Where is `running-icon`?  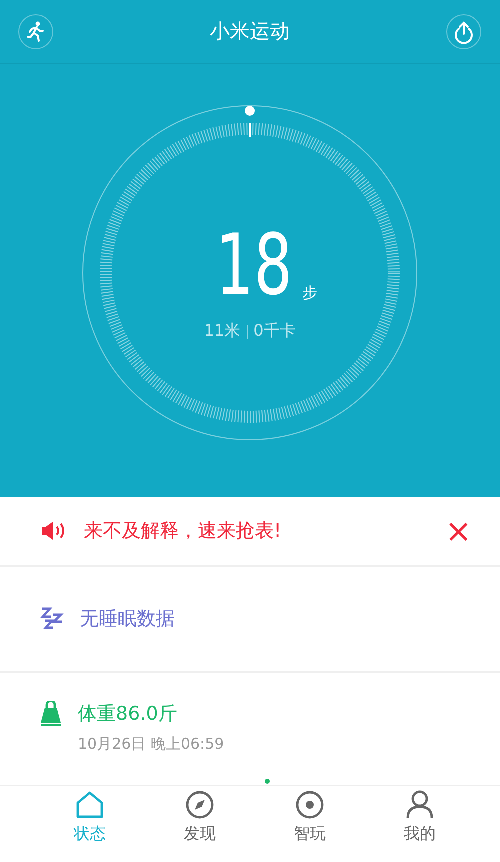 running-icon is located at coordinates (36, 32).